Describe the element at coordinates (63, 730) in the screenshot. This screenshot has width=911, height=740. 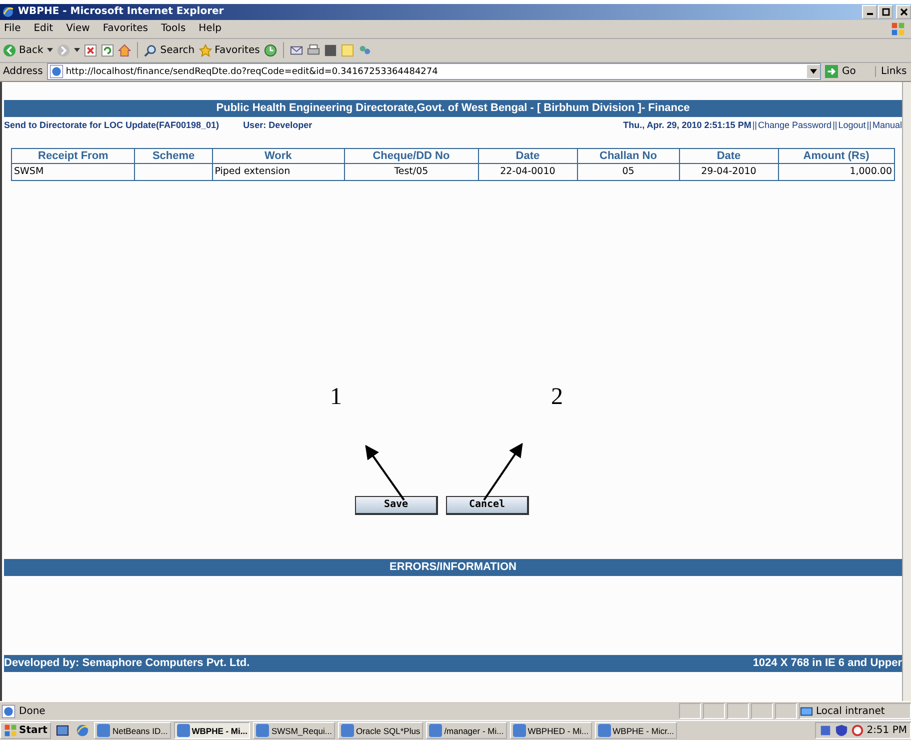
I see `desktop-icon` at that location.